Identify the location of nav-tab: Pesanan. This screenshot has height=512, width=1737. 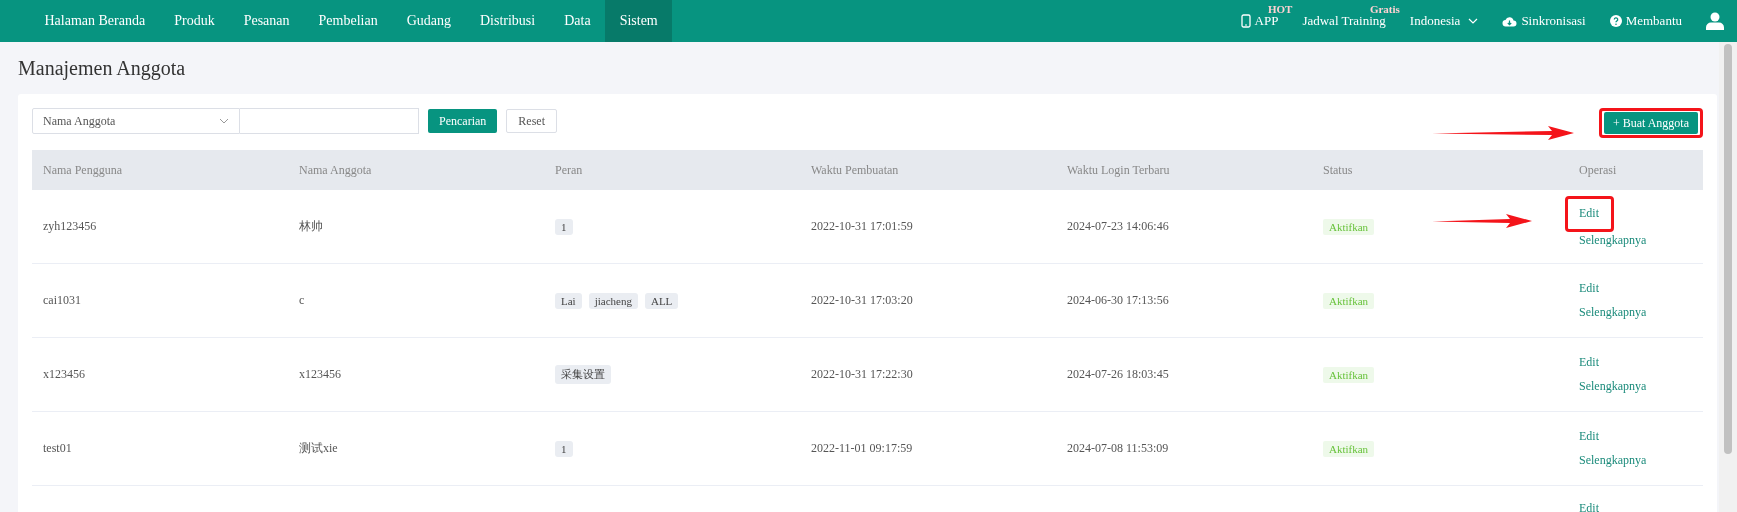
(267, 21).